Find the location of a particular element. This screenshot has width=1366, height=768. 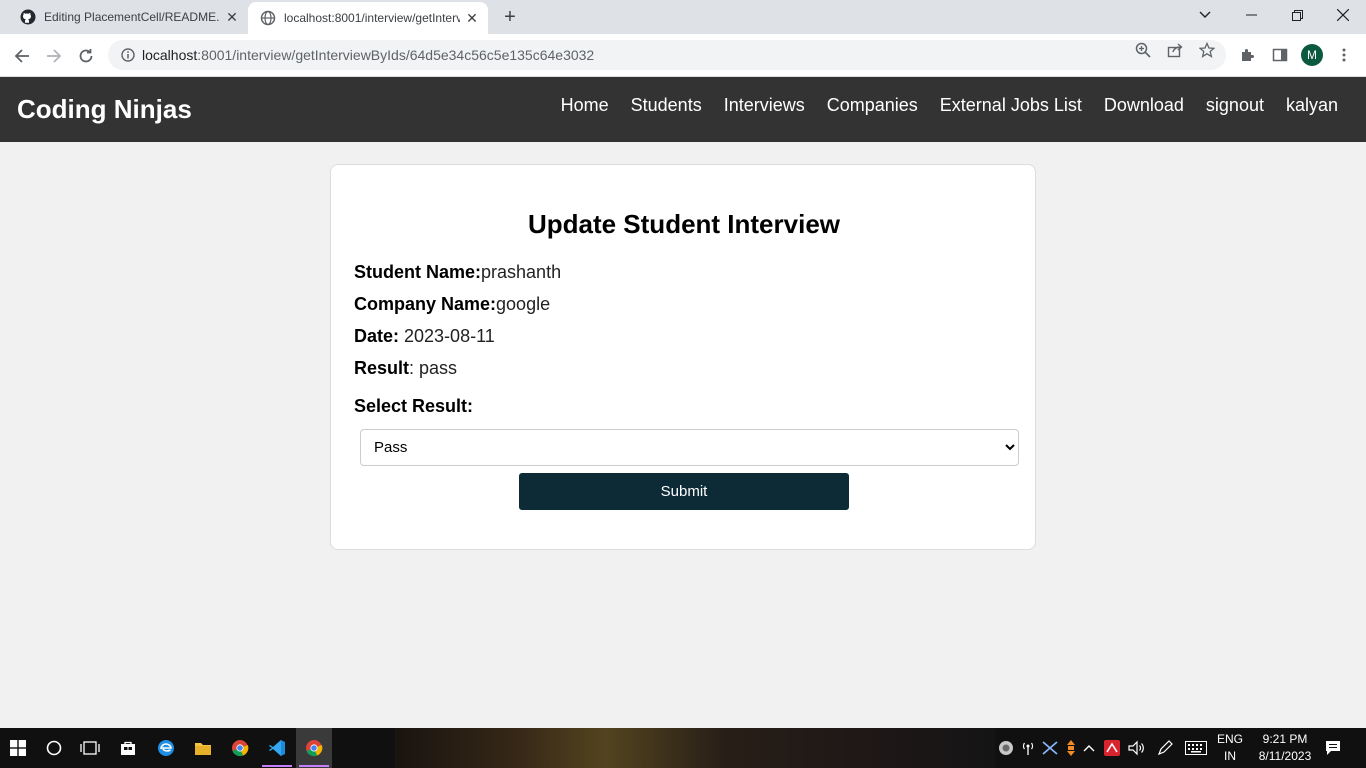

minimize-icon is located at coordinates (1251, 15).